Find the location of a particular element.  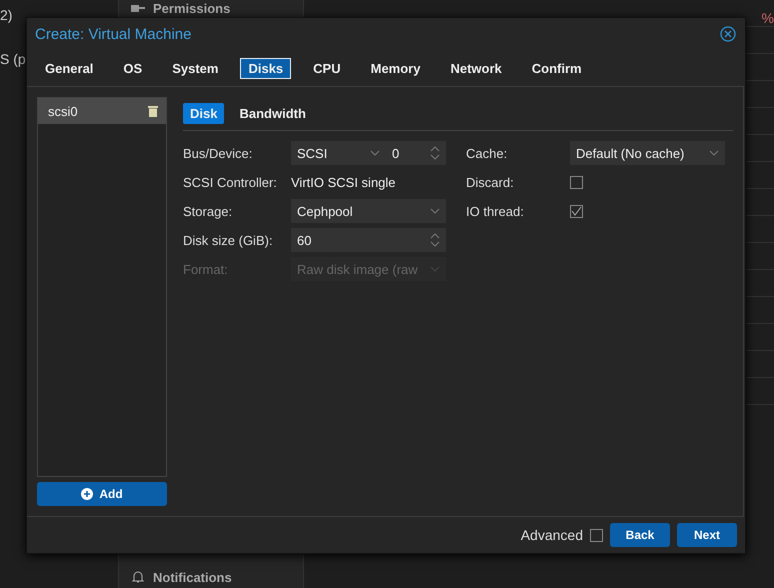

field-value: VirtIO SCSI single is located at coordinates (343, 182).